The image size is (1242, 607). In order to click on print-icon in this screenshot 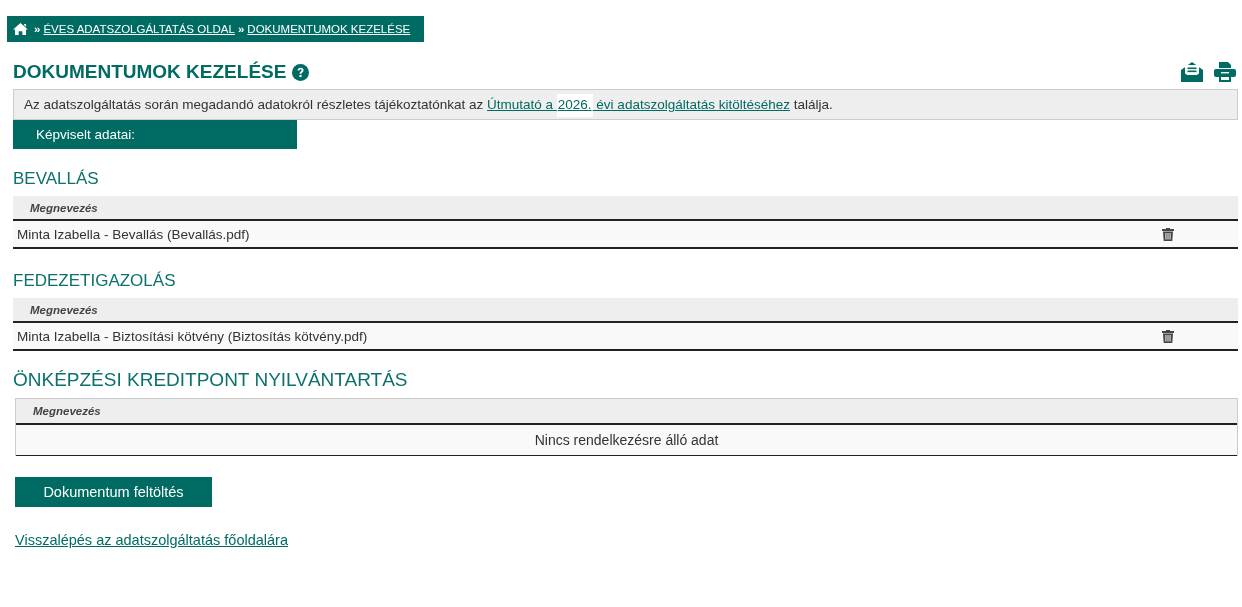, I will do `click(1225, 72)`.